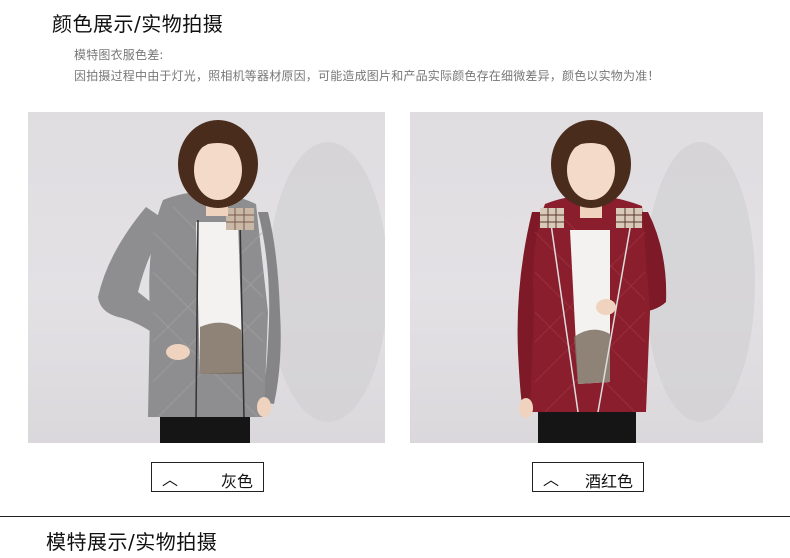  What do you see at coordinates (138, 24) in the screenshot?
I see `section-title-color-display: 颜色展示/实物拍摄` at bounding box center [138, 24].